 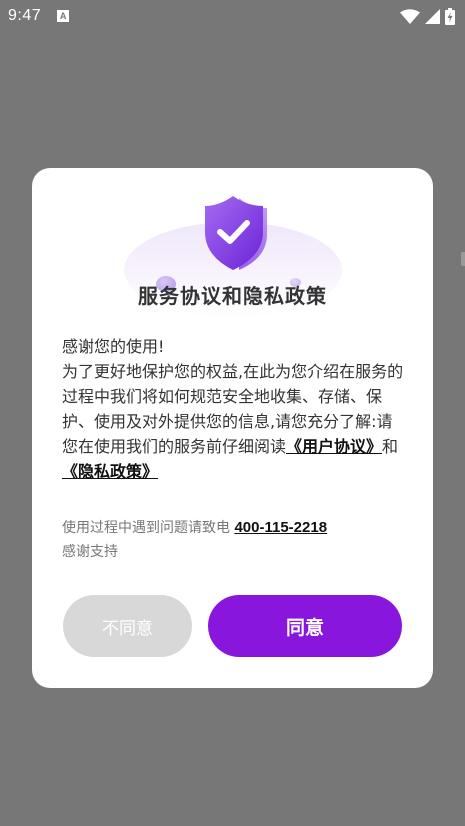 I want to click on contact-line: 使用过程中遇到问题请致电 400-115-2218, so click(x=234, y=528).